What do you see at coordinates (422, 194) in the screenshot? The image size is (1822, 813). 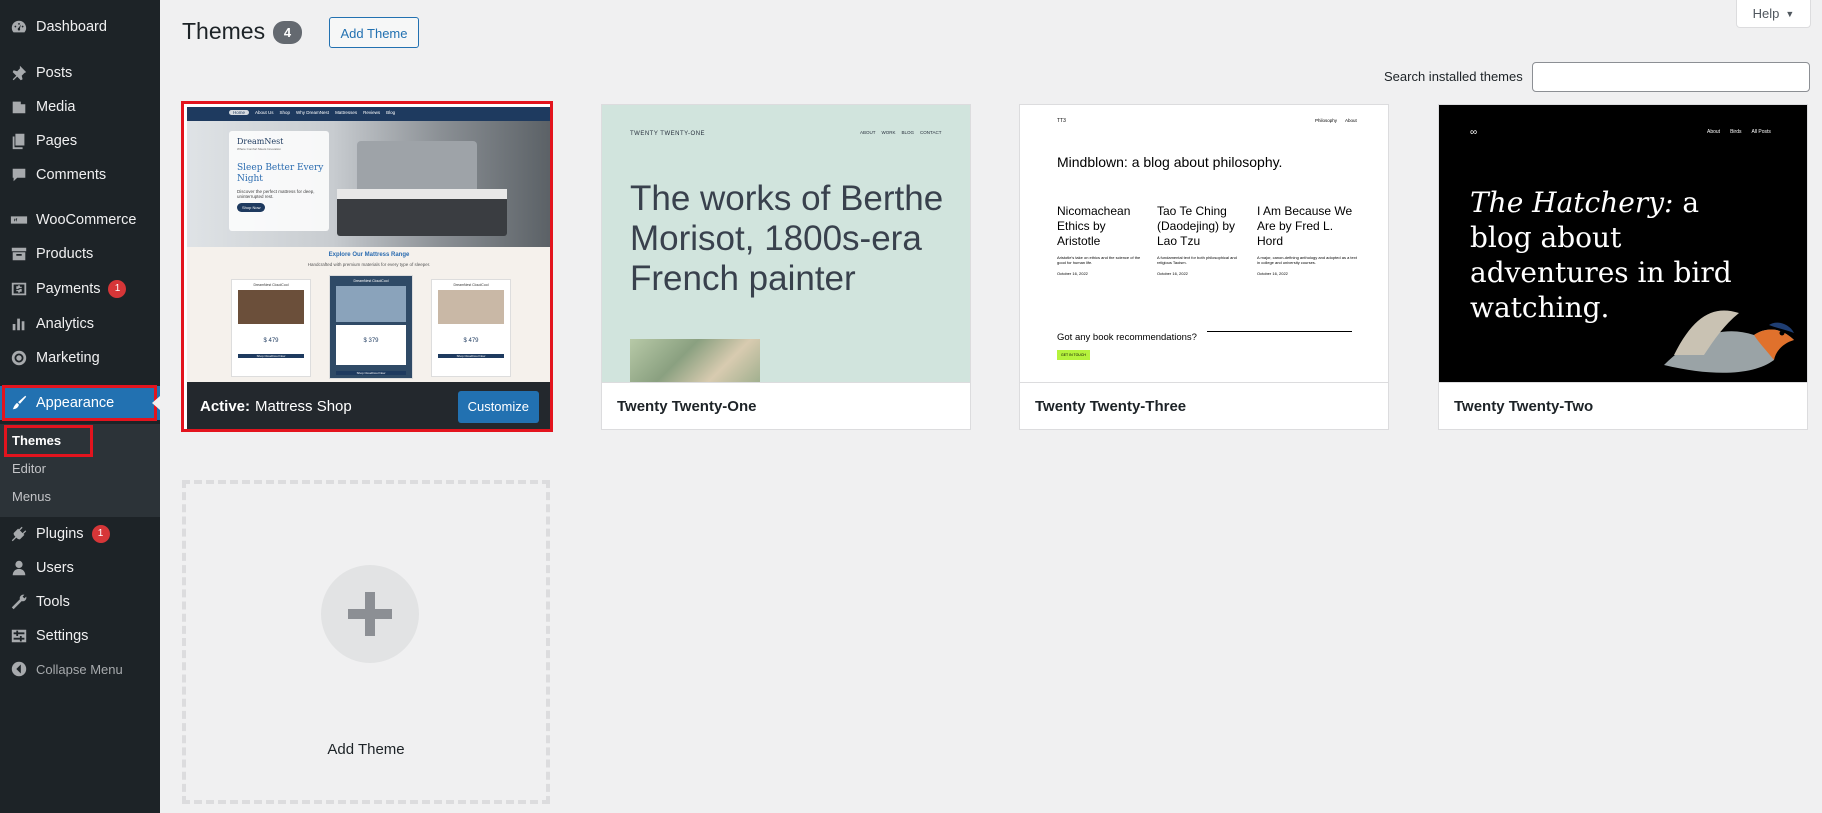 I see `preview-sheet` at bounding box center [422, 194].